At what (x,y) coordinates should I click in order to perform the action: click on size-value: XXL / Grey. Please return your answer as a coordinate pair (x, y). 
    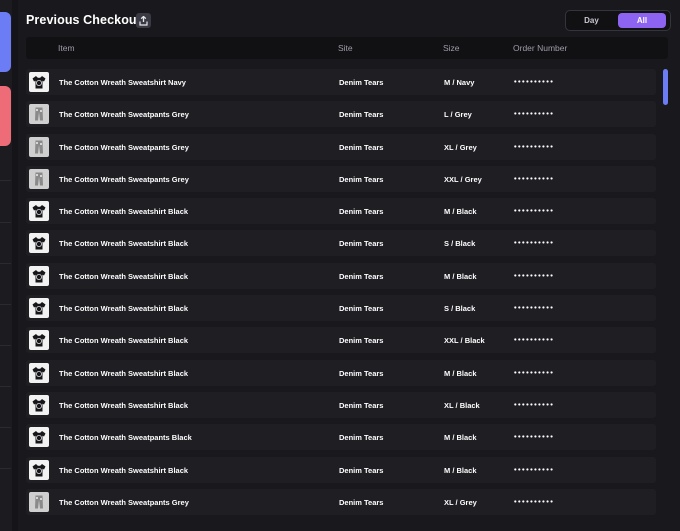
    Looking at the image, I should click on (463, 179).